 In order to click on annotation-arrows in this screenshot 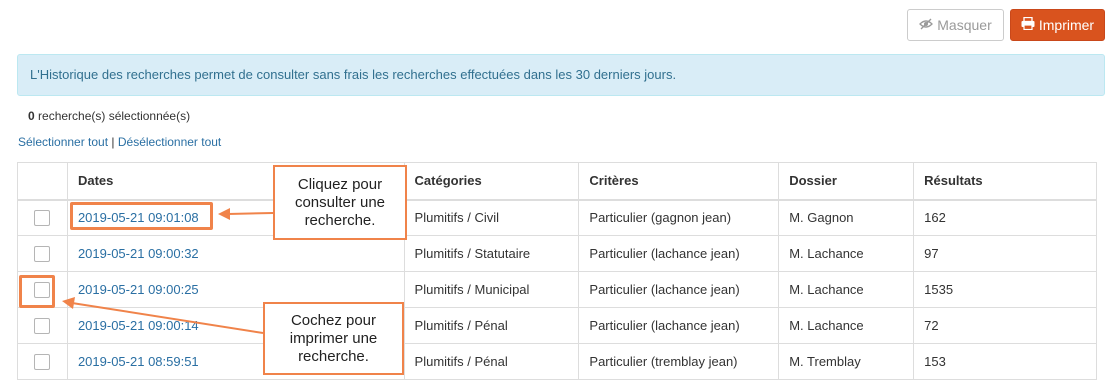, I will do `click(168, 271)`.